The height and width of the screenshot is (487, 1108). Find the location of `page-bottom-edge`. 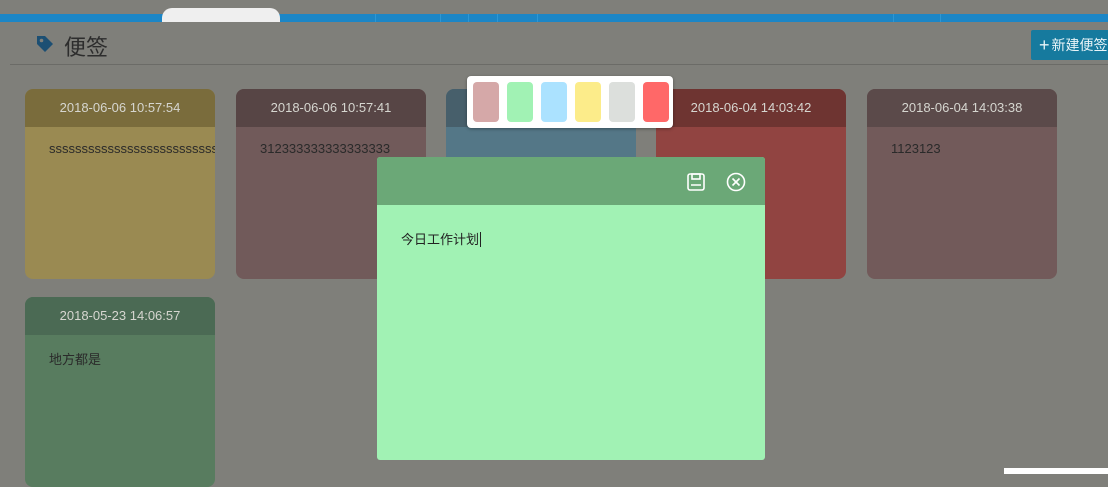

page-bottom-edge is located at coordinates (1056, 471).